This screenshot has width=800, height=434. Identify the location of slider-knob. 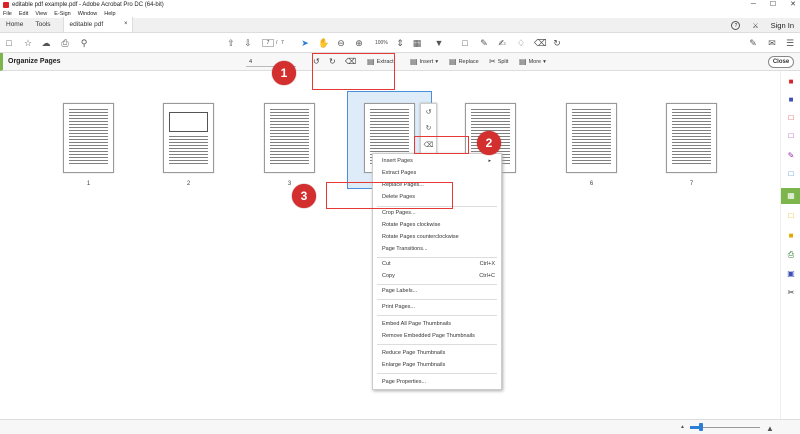
(700, 427).